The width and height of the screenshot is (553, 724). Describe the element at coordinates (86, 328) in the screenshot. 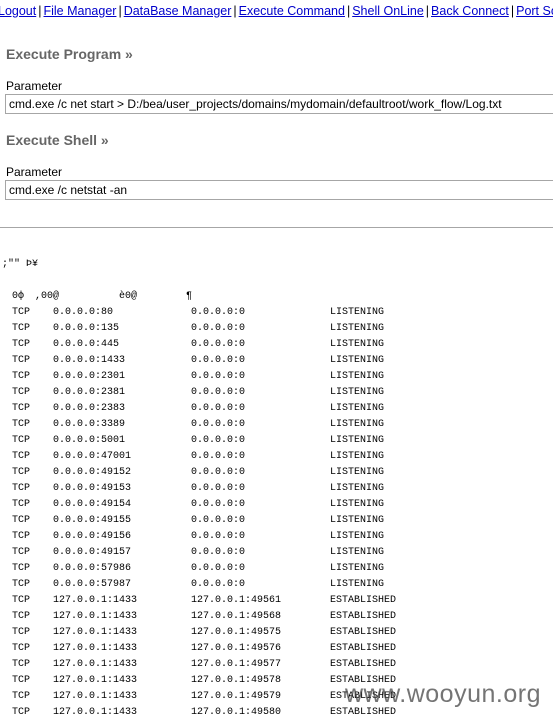

I see `output-cell: 0.0.0.0:135` at that location.